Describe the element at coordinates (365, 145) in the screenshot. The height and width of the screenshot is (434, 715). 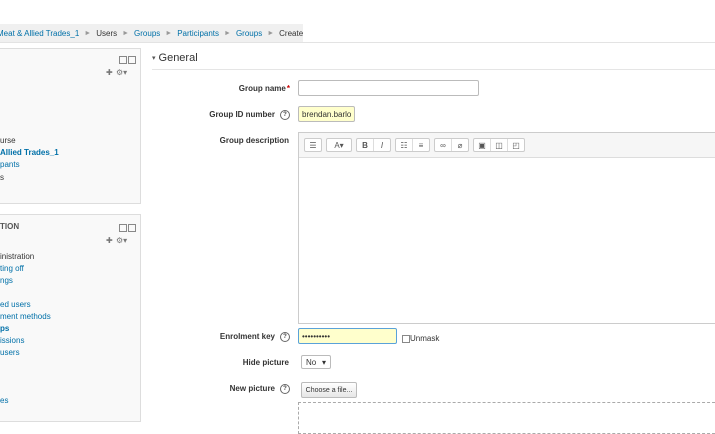
I see `bold-icon: B` at that location.